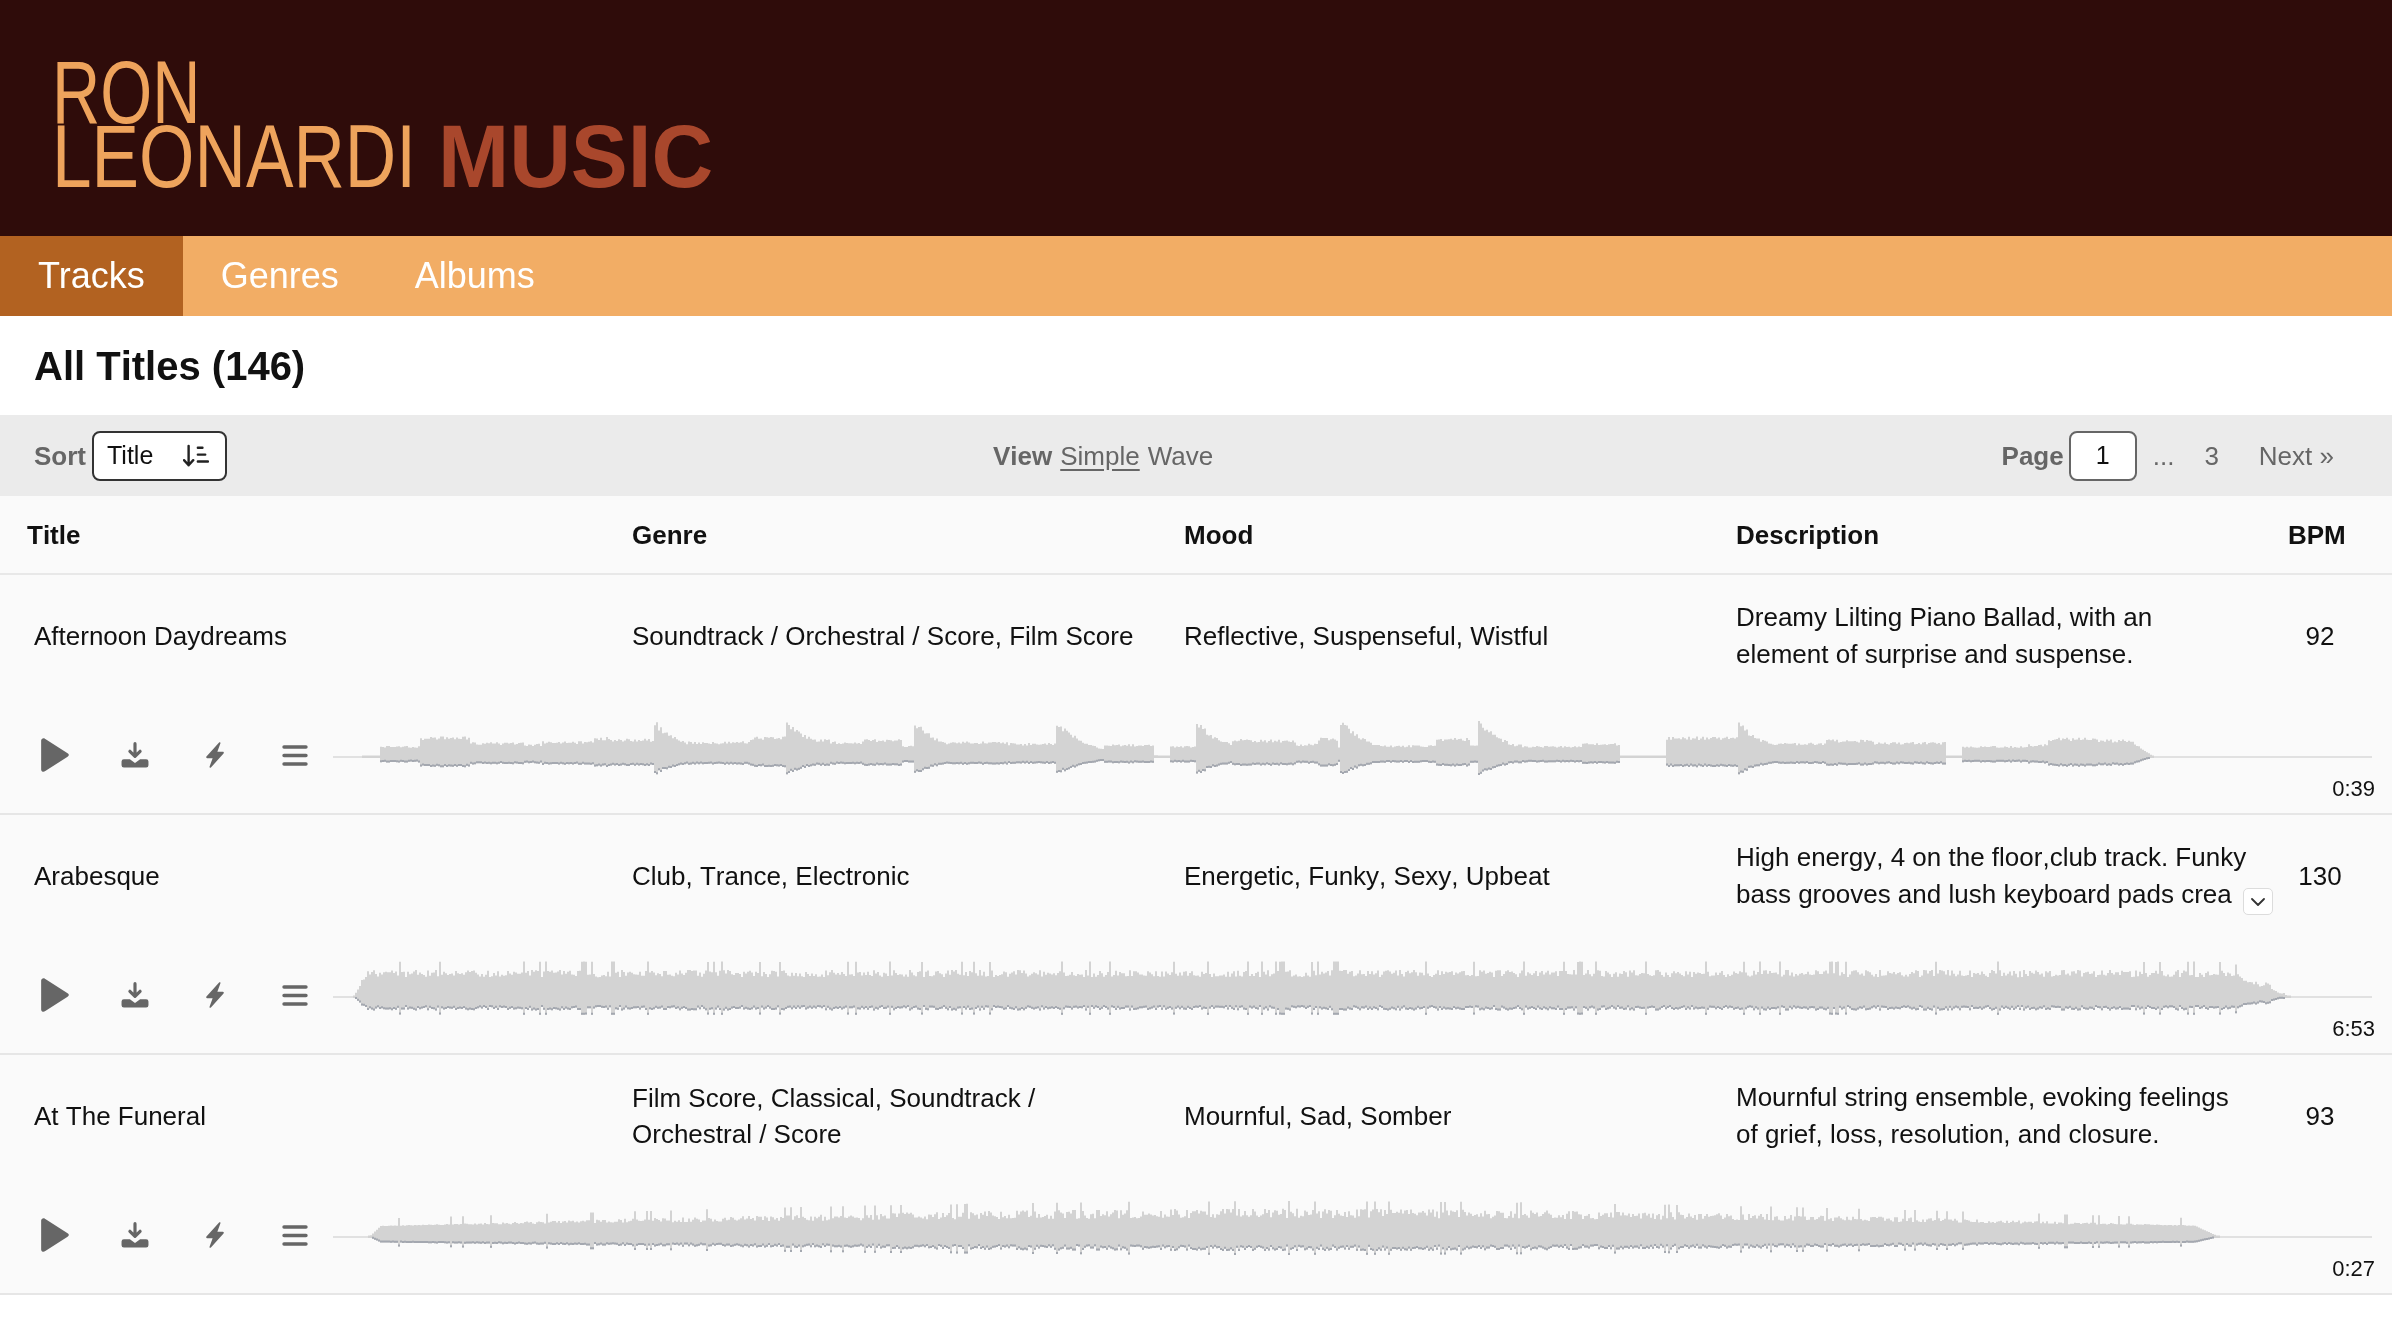 The width and height of the screenshot is (2392, 1332). Describe the element at coordinates (196, 455) in the screenshot. I see `sort-icon` at that location.